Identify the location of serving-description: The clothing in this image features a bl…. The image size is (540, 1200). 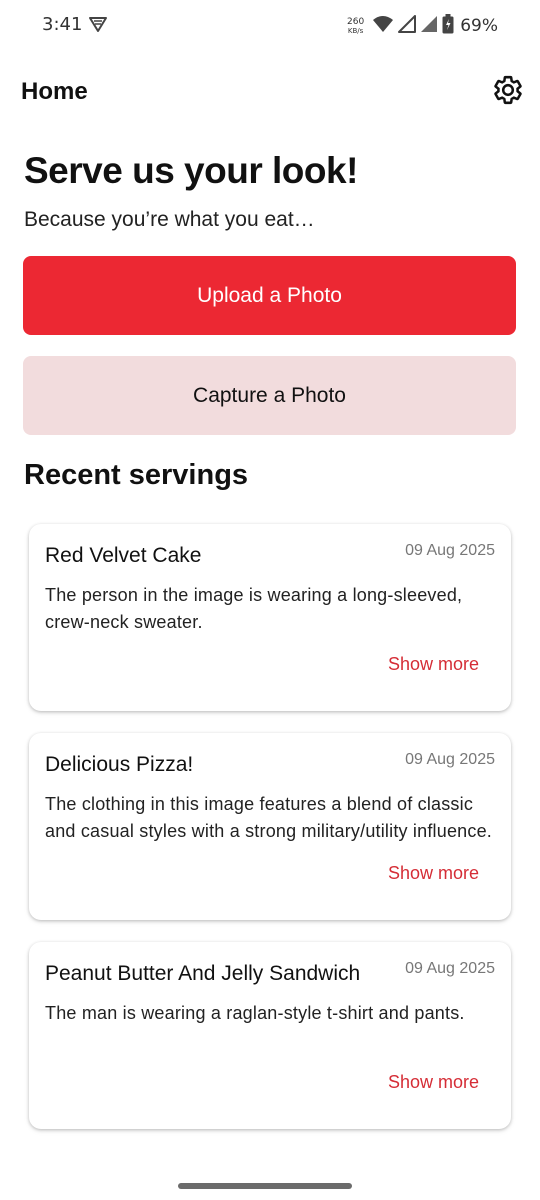
(268, 817).